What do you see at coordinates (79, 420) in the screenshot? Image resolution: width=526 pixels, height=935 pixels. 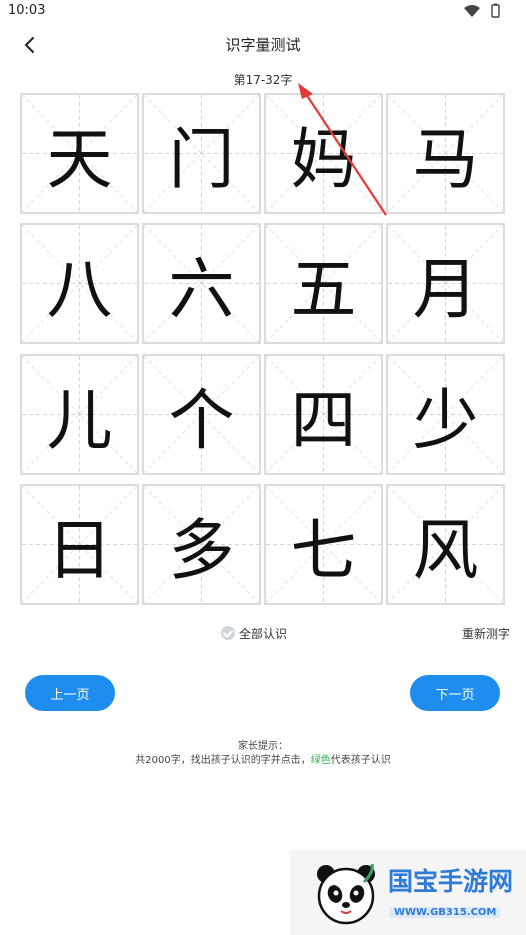 I see `character: 儿` at bounding box center [79, 420].